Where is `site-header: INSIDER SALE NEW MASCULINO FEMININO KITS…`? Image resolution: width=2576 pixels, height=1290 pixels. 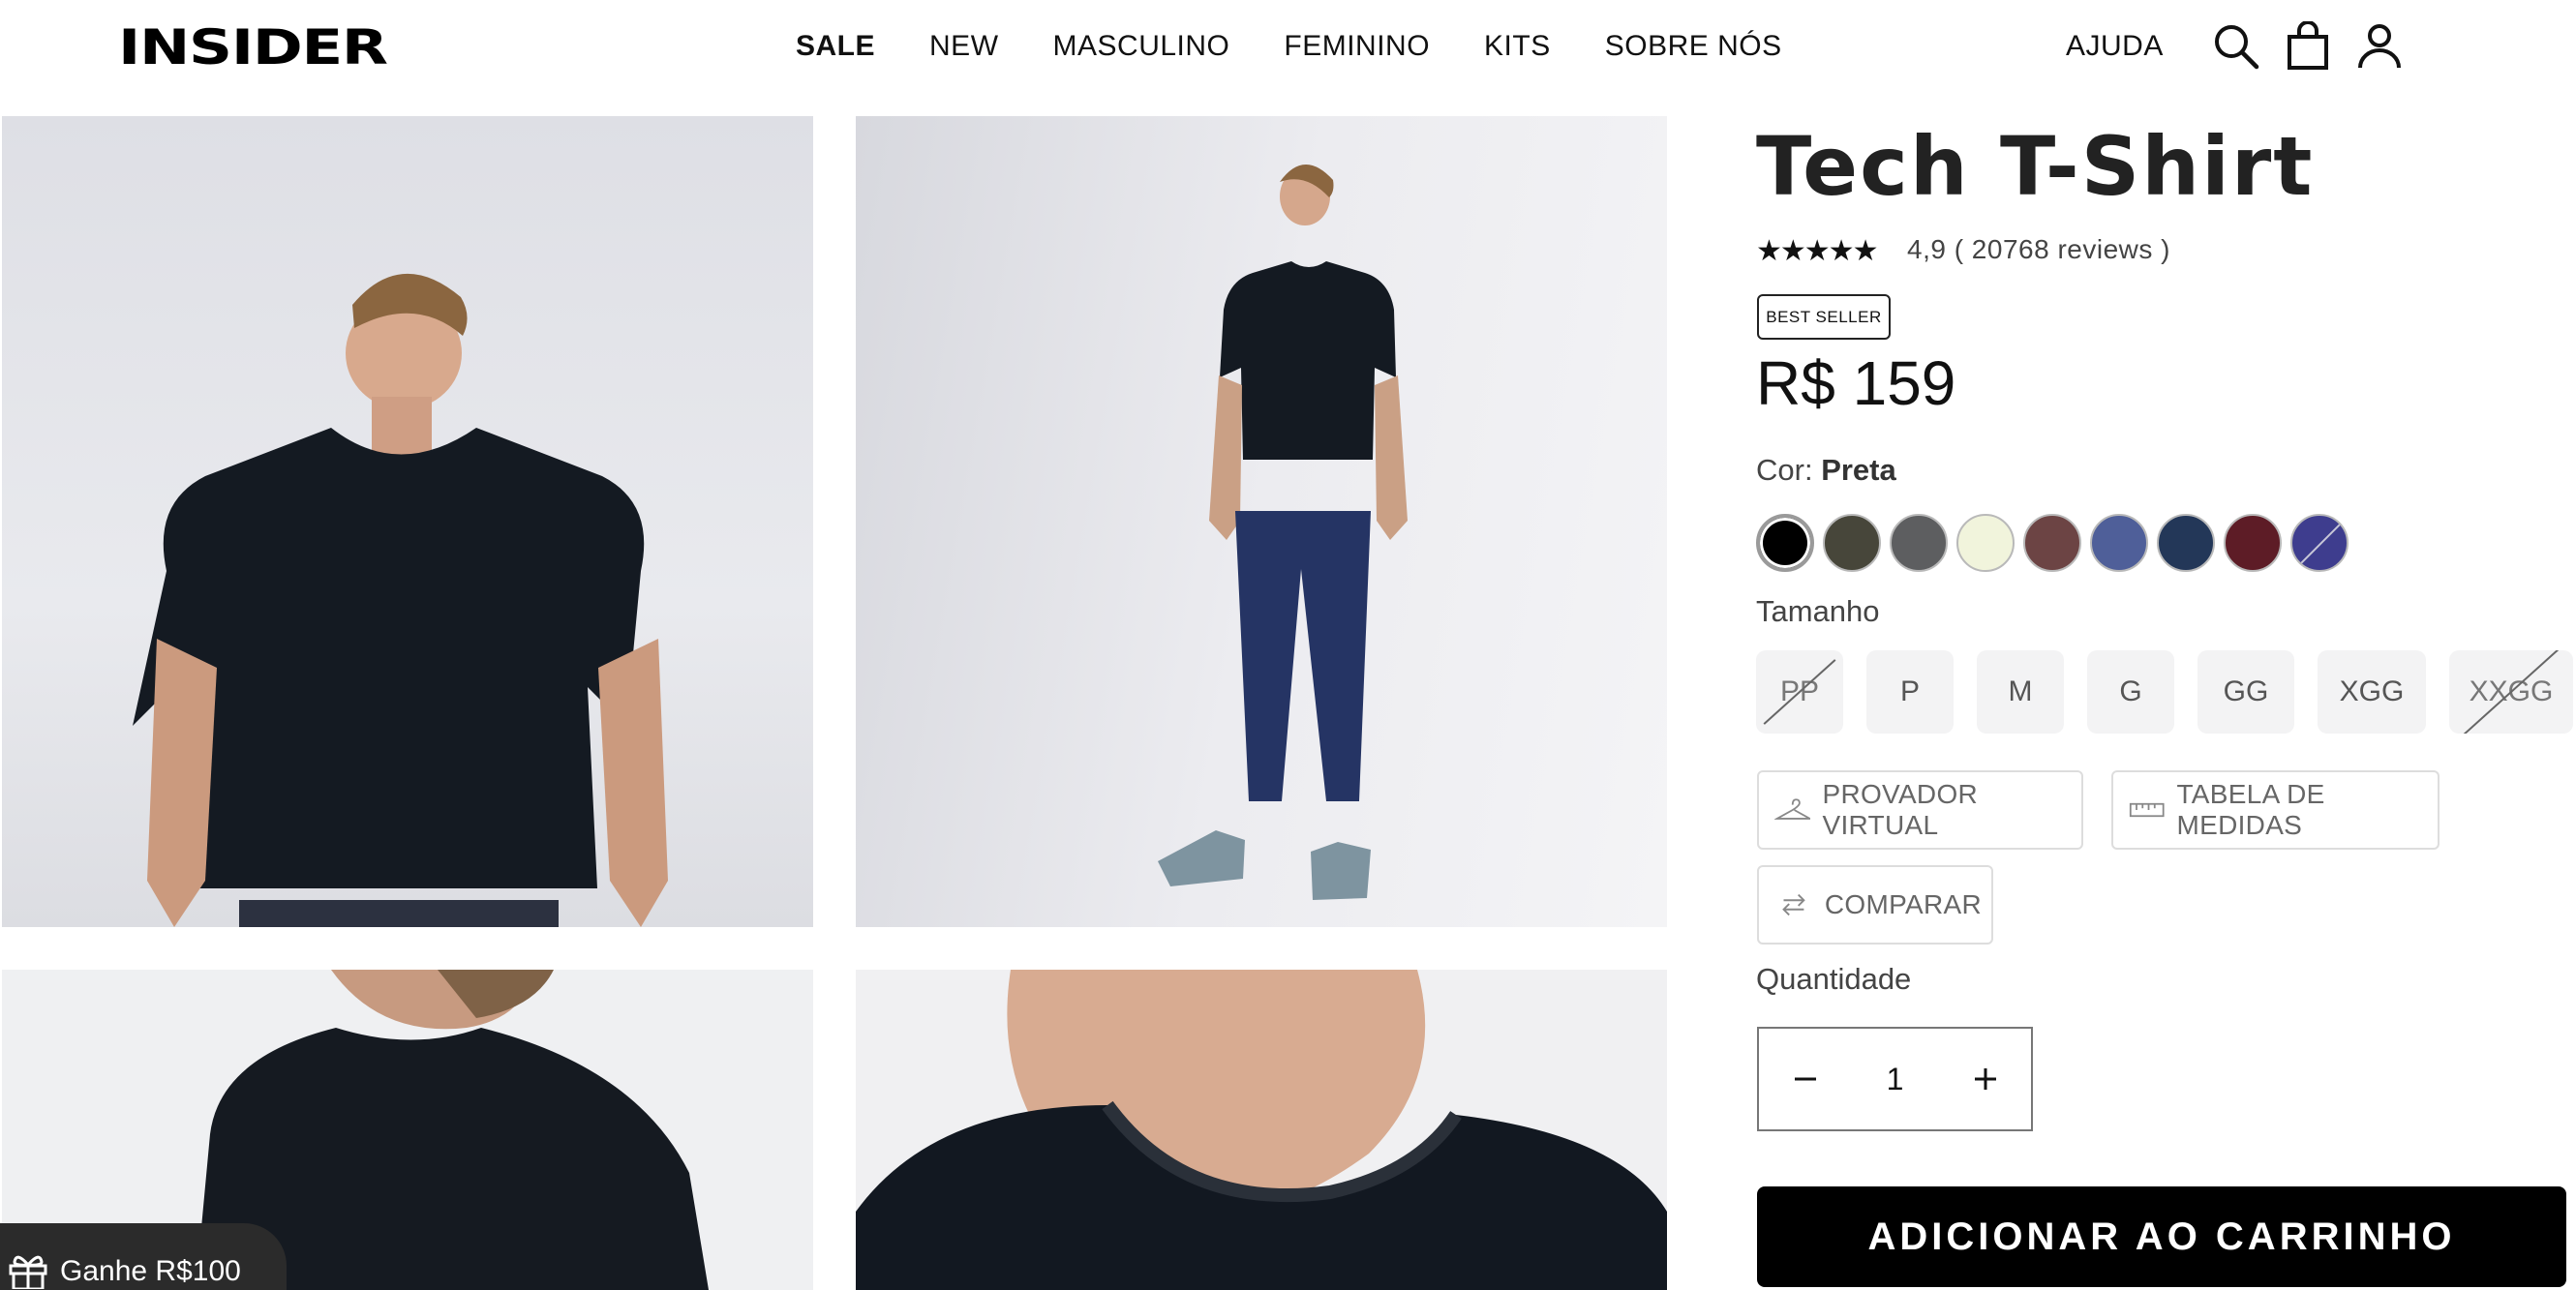 site-header: INSIDER SALE NEW MASCULINO FEMININO KITS… is located at coordinates (1288, 57).